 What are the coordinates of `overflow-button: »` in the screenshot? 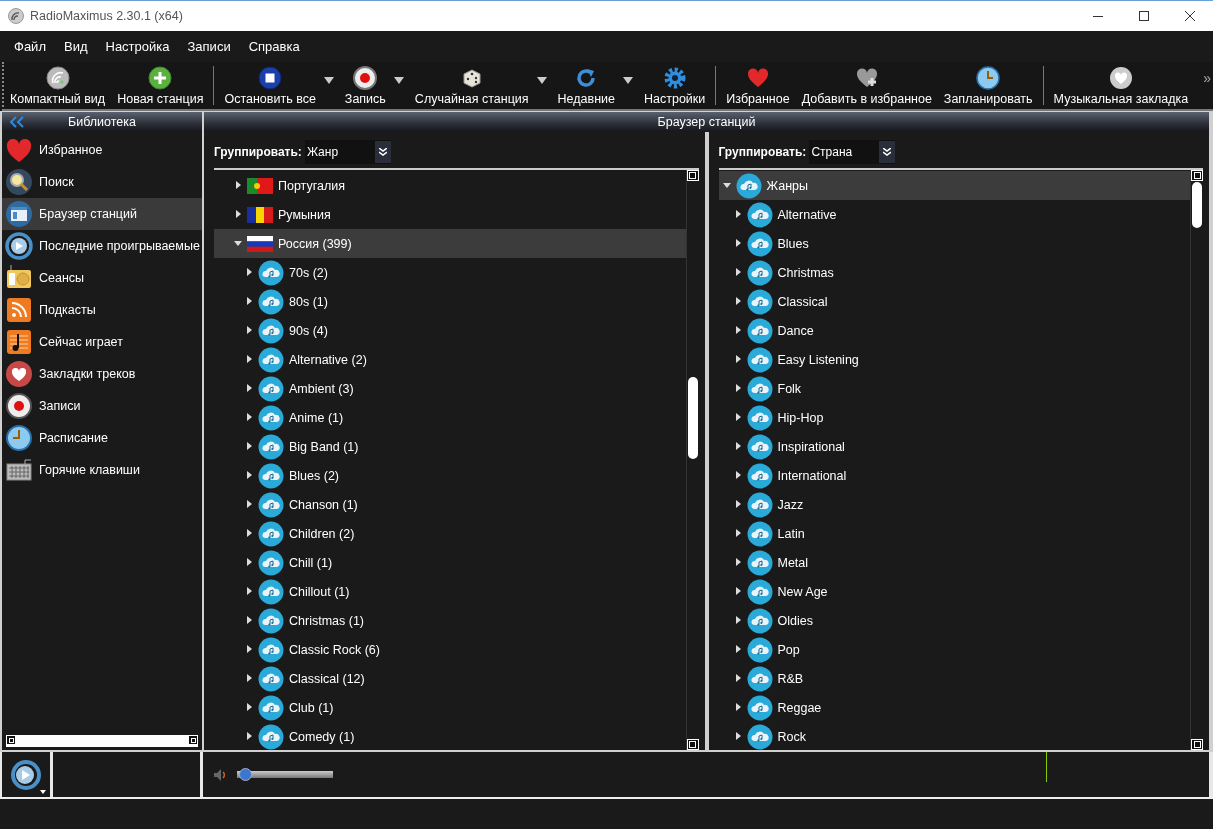 It's located at (1207, 78).